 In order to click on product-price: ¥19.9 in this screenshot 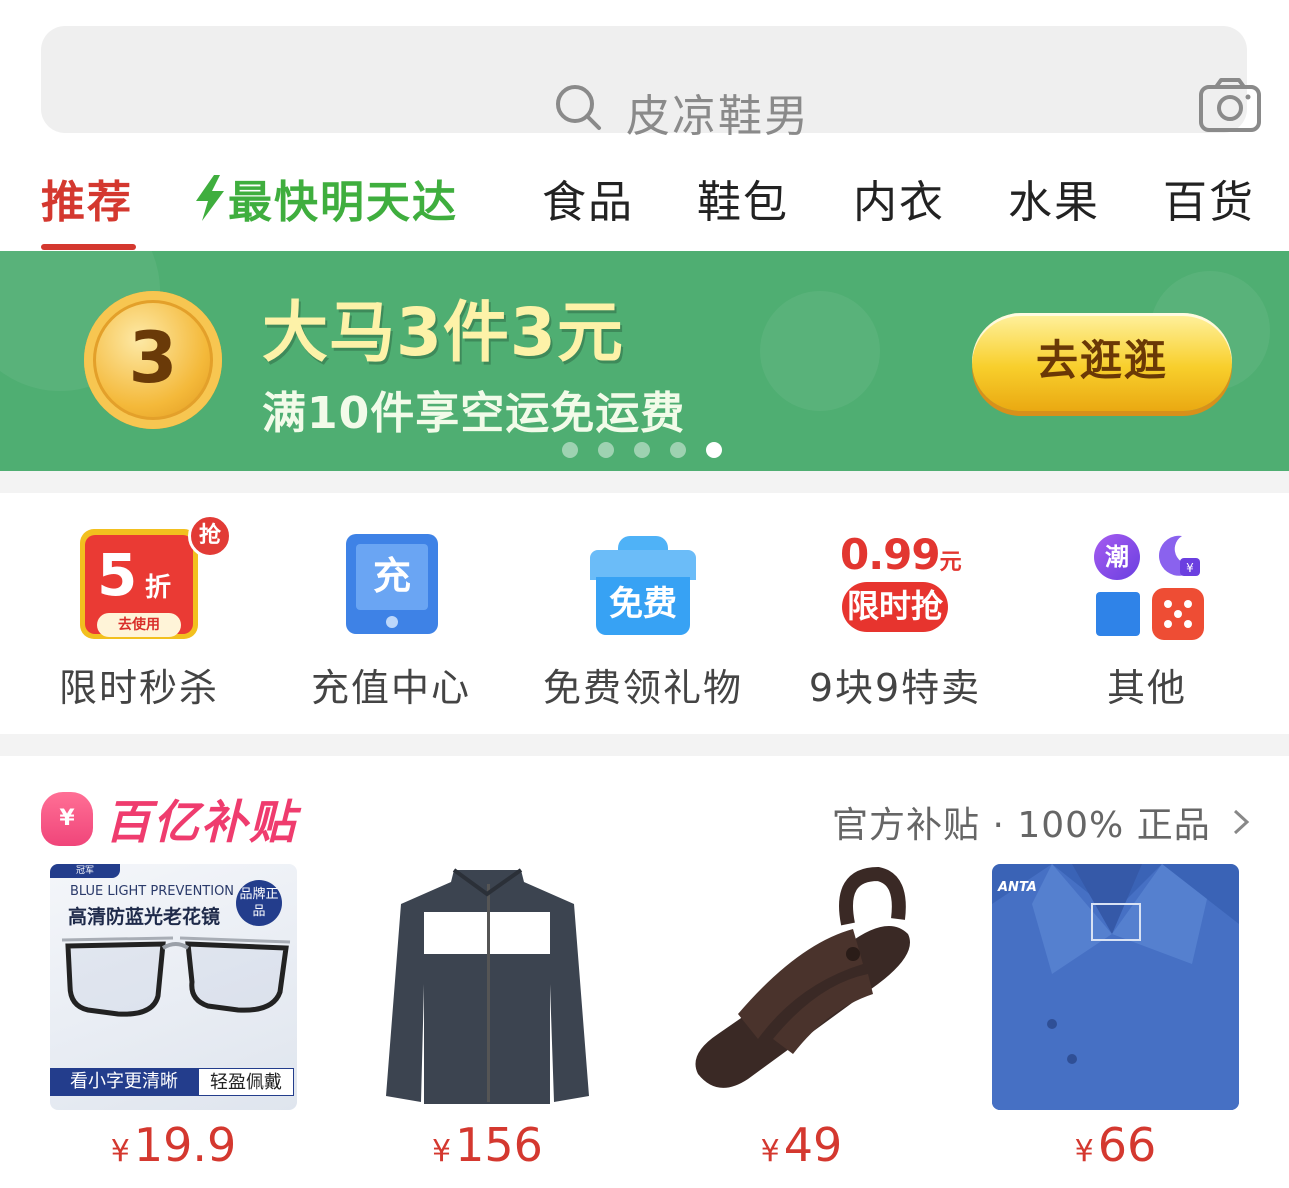, I will do `click(173, 1145)`.